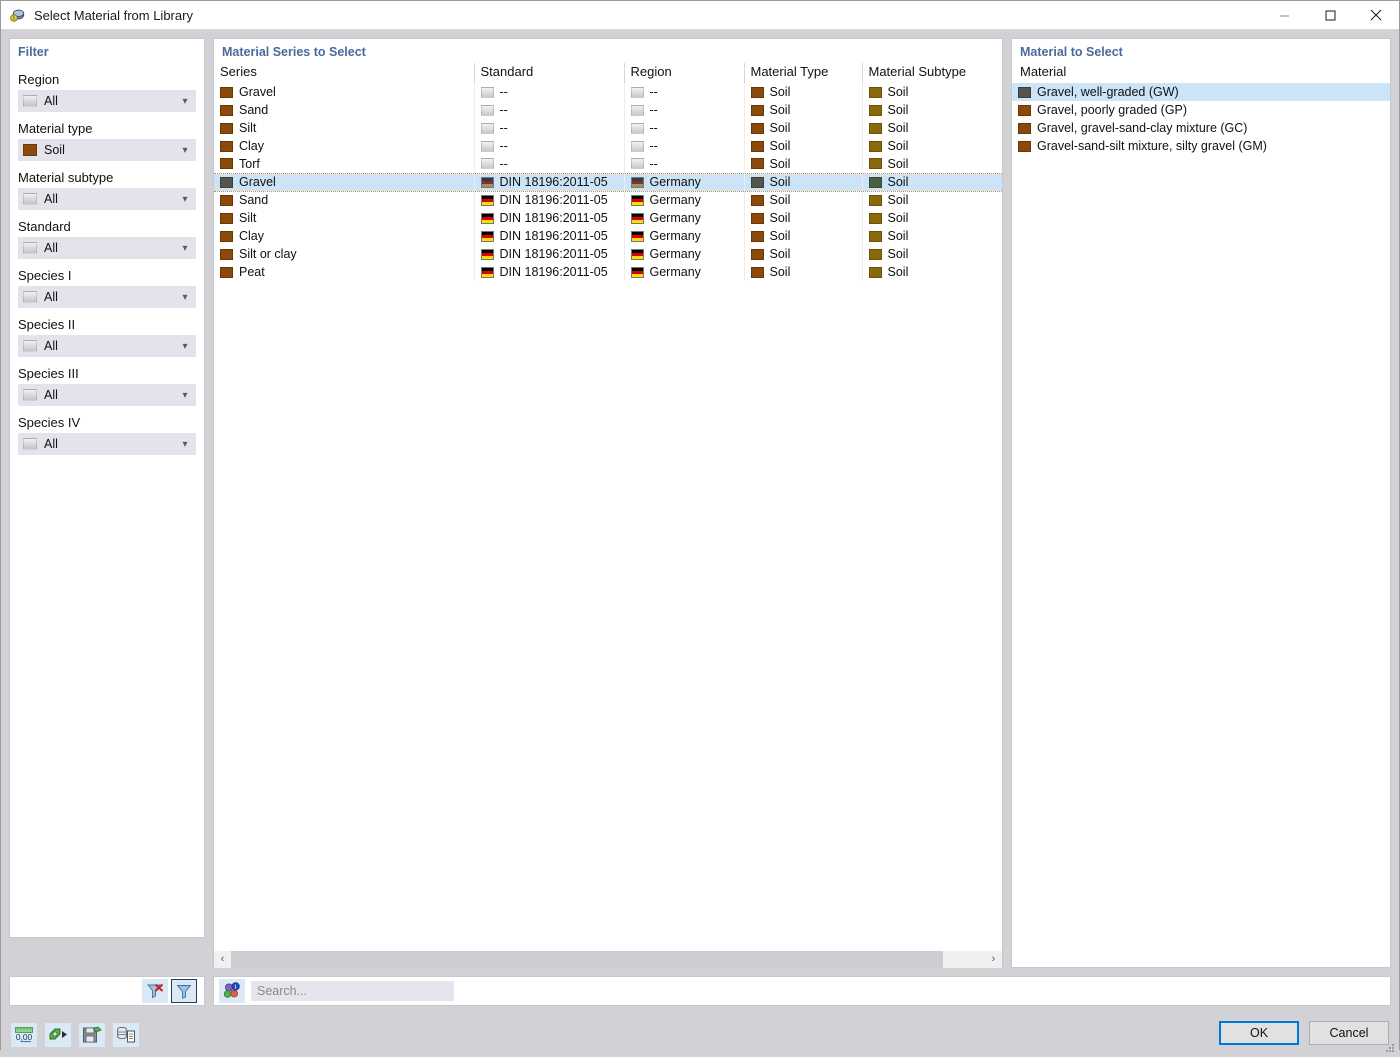 The image size is (1400, 1057). Describe the element at coordinates (107, 199) in the screenshot. I see `filter-combo-material-subtype: All ▾` at that location.